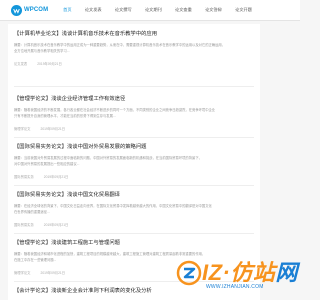 The image size is (320, 300). I want to click on nav-item-writing: 论文撰写, so click(123, 10).